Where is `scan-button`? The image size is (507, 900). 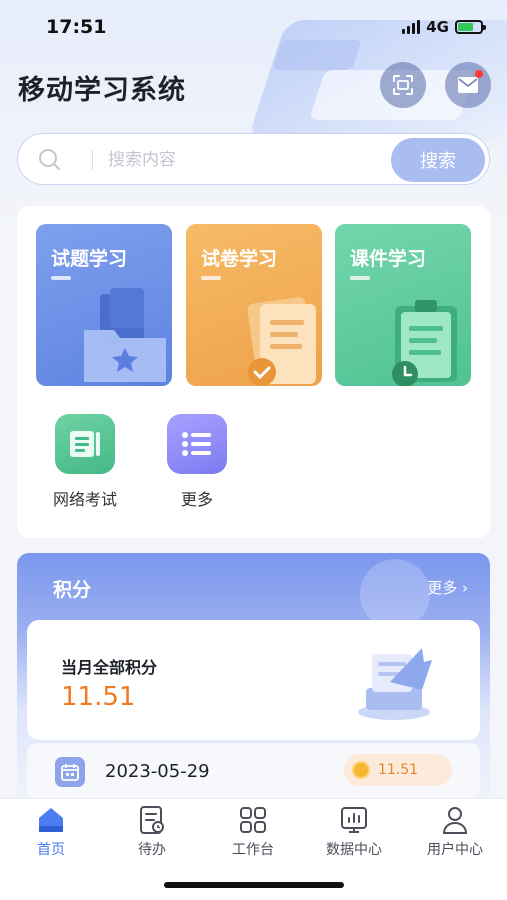
scan-button is located at coordinates (403, 85).